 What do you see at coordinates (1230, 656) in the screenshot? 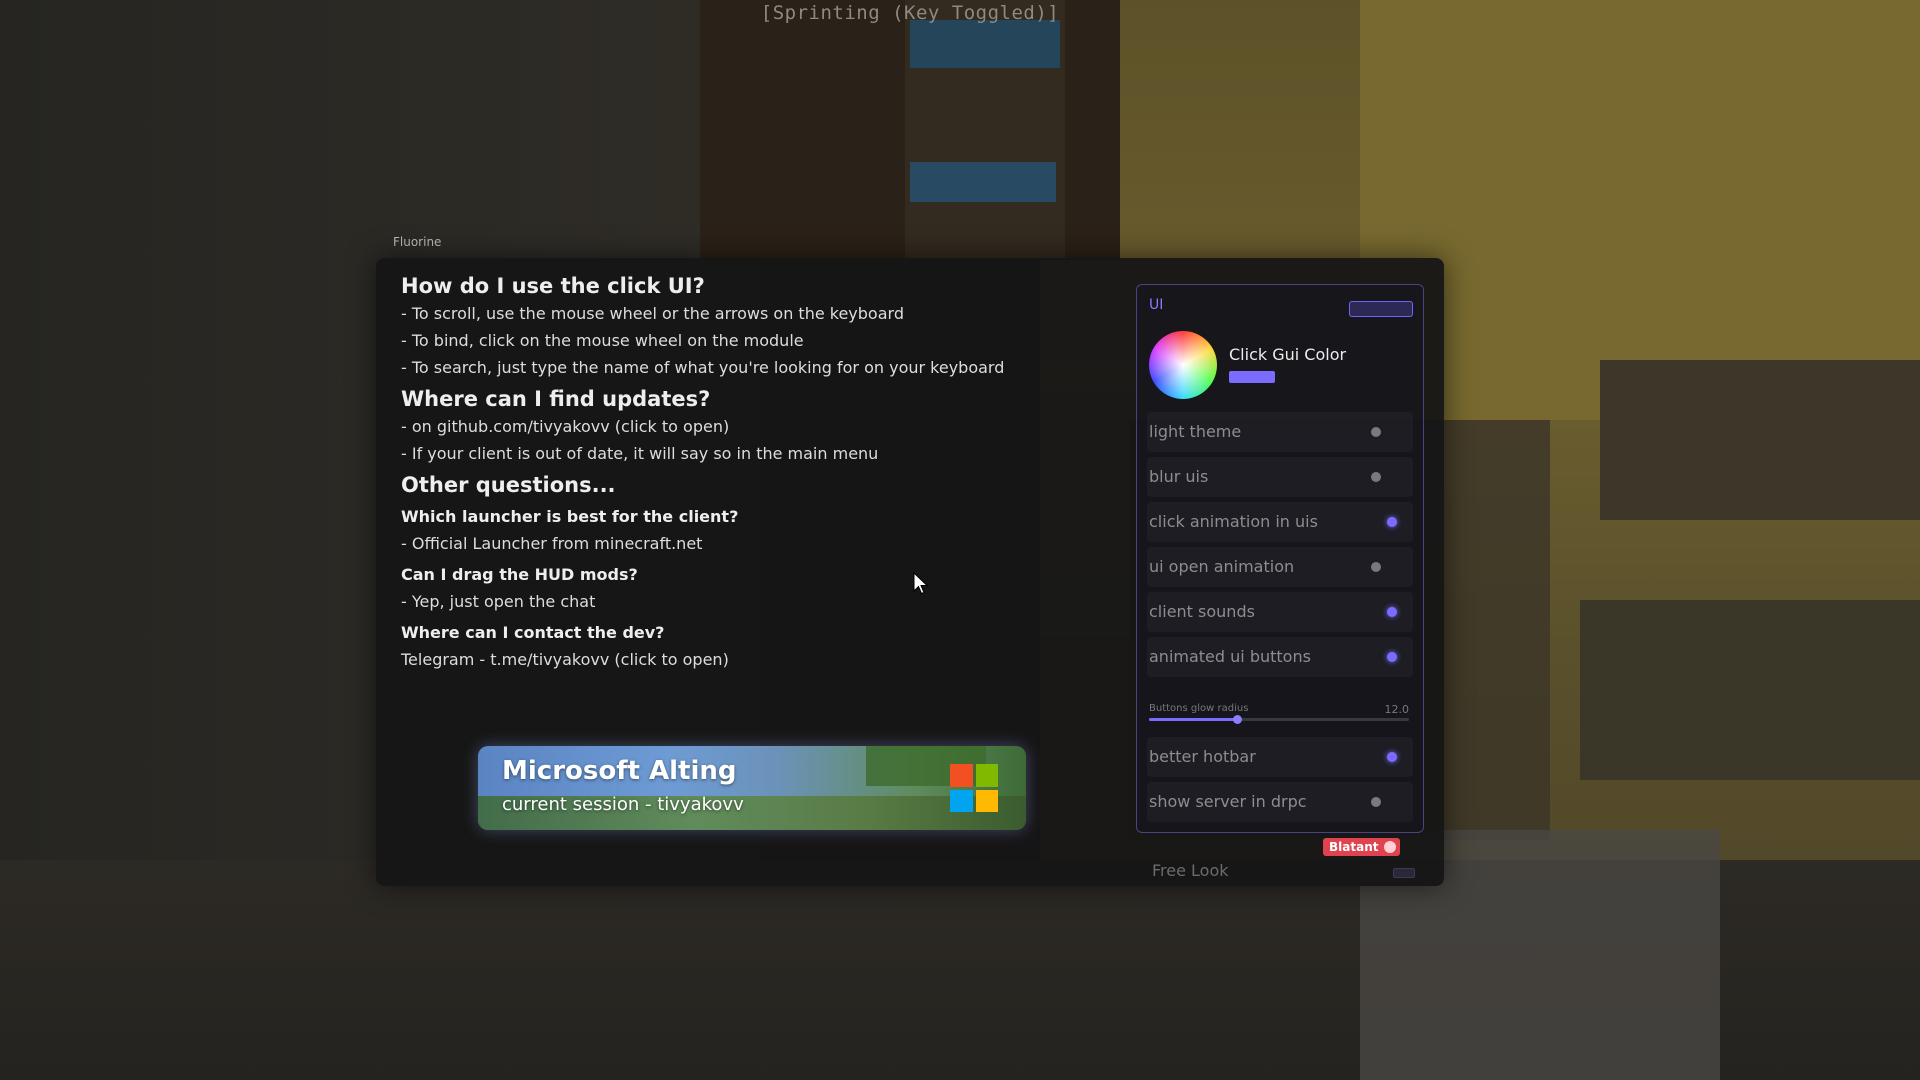
I see `setting-label: animated ui buttons` at bounding box center [1230, 656].